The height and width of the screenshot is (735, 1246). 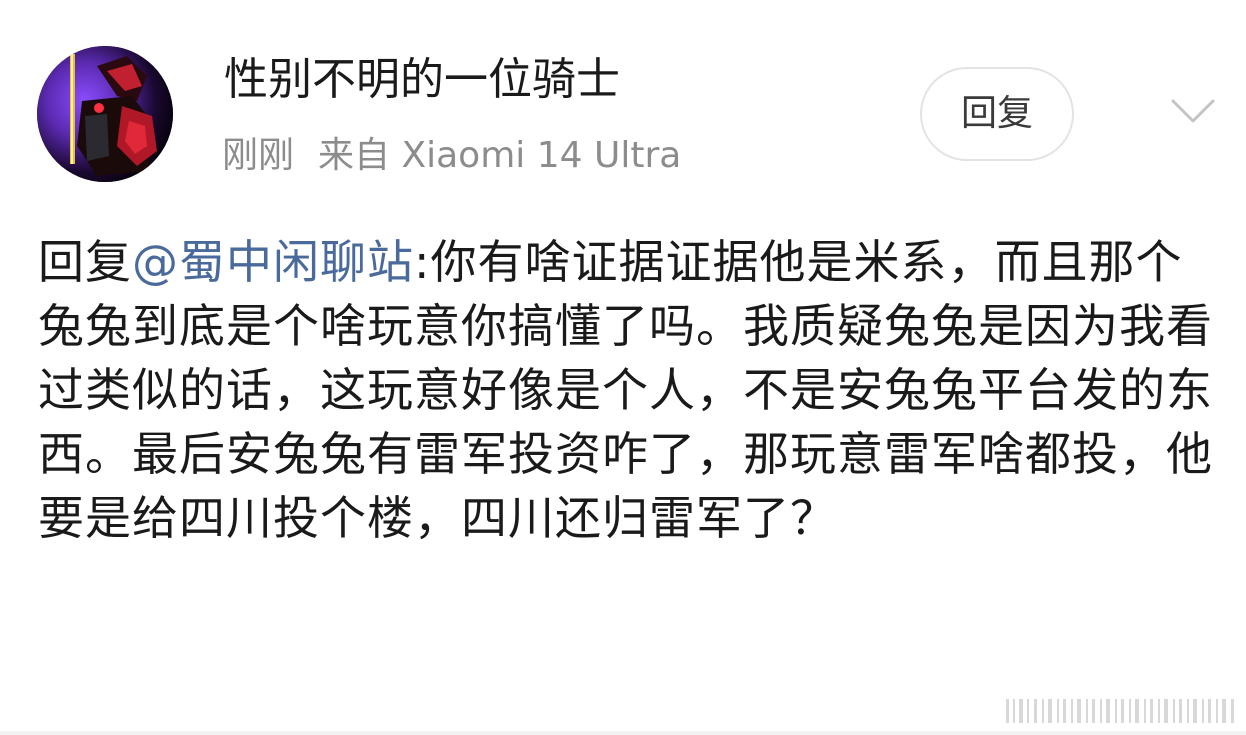 I want to click on post-meta: 刚刚 来自 Xiaomi 14 Ultra, so click(x=451, y=156).